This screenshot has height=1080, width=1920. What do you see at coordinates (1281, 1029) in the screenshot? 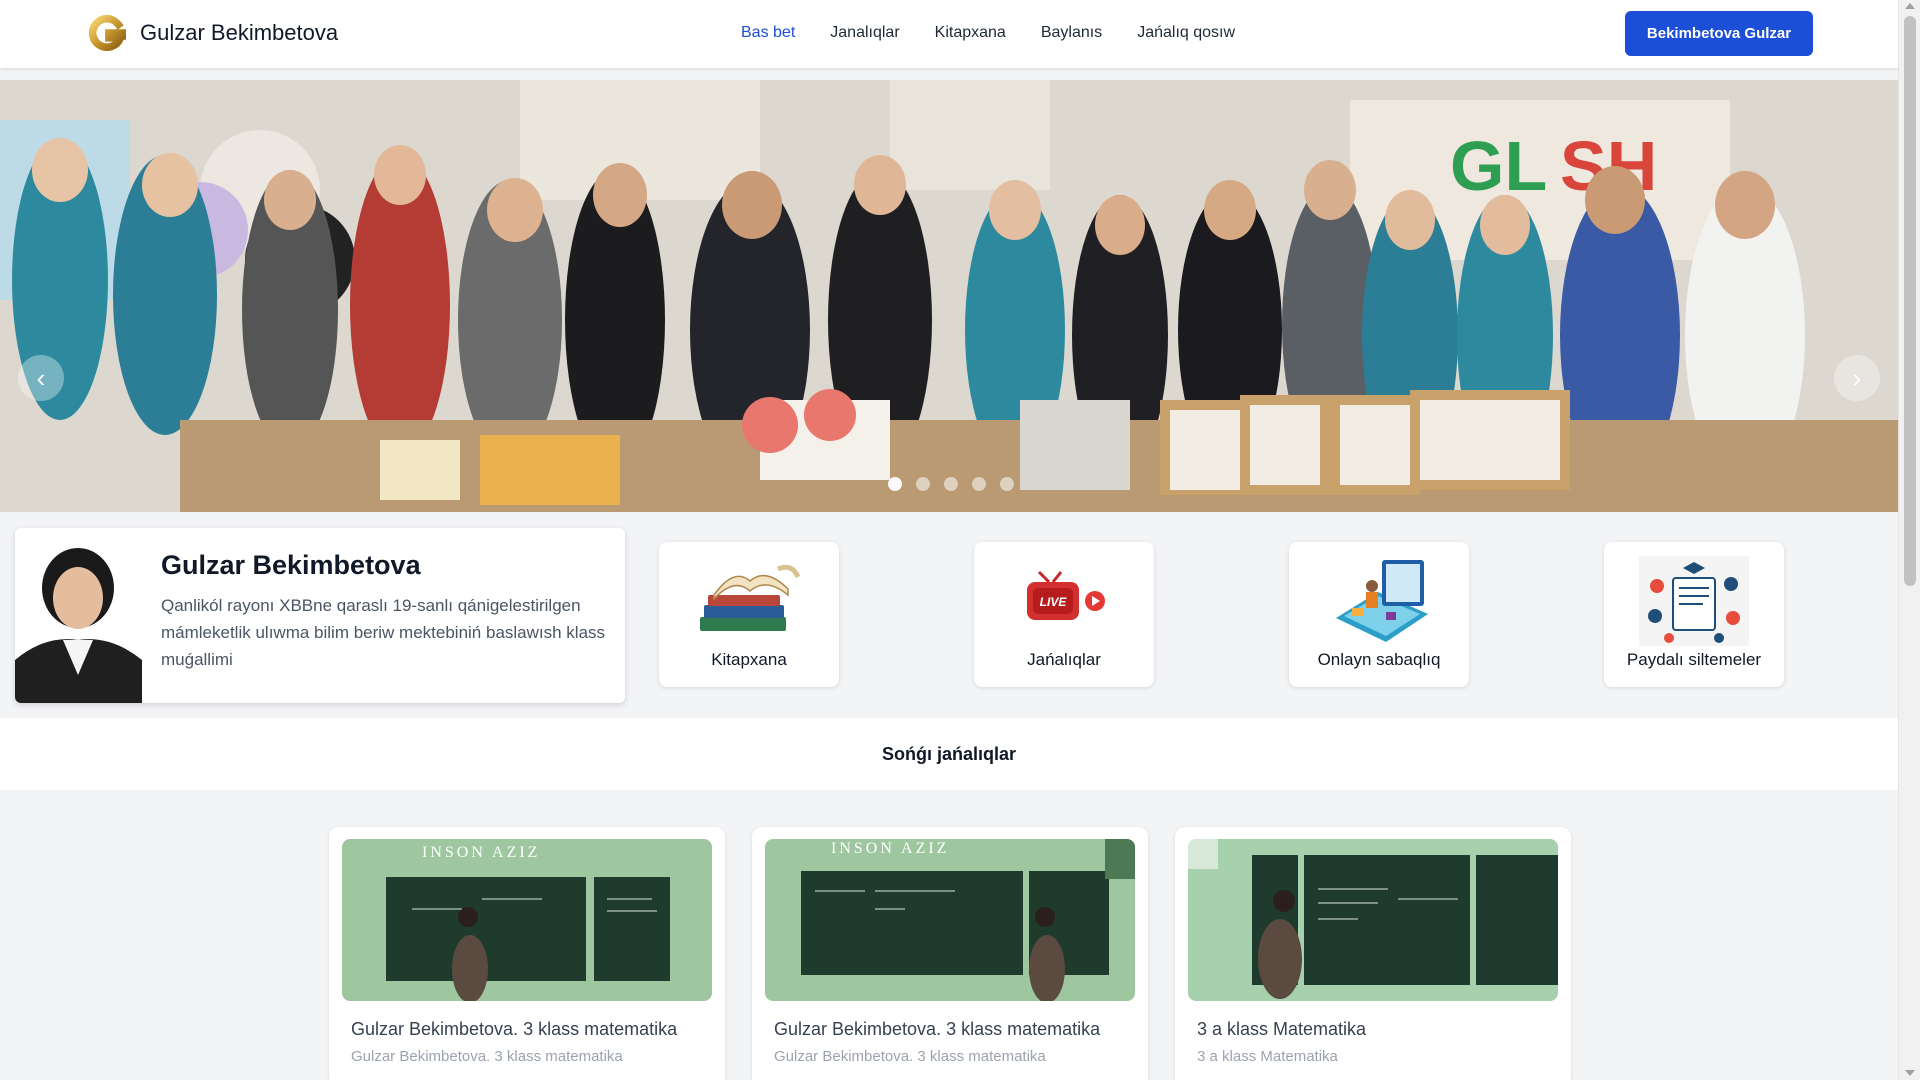
I see `news-title: 3 a klass Matematika` at bounding box center [1281, 1029].